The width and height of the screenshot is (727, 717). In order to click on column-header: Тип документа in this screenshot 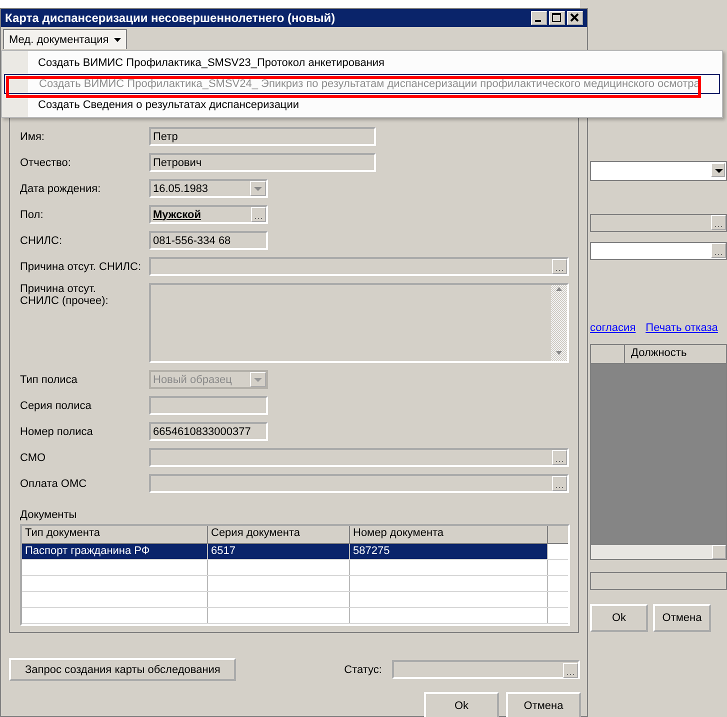, I will do `click(115, 534)`.